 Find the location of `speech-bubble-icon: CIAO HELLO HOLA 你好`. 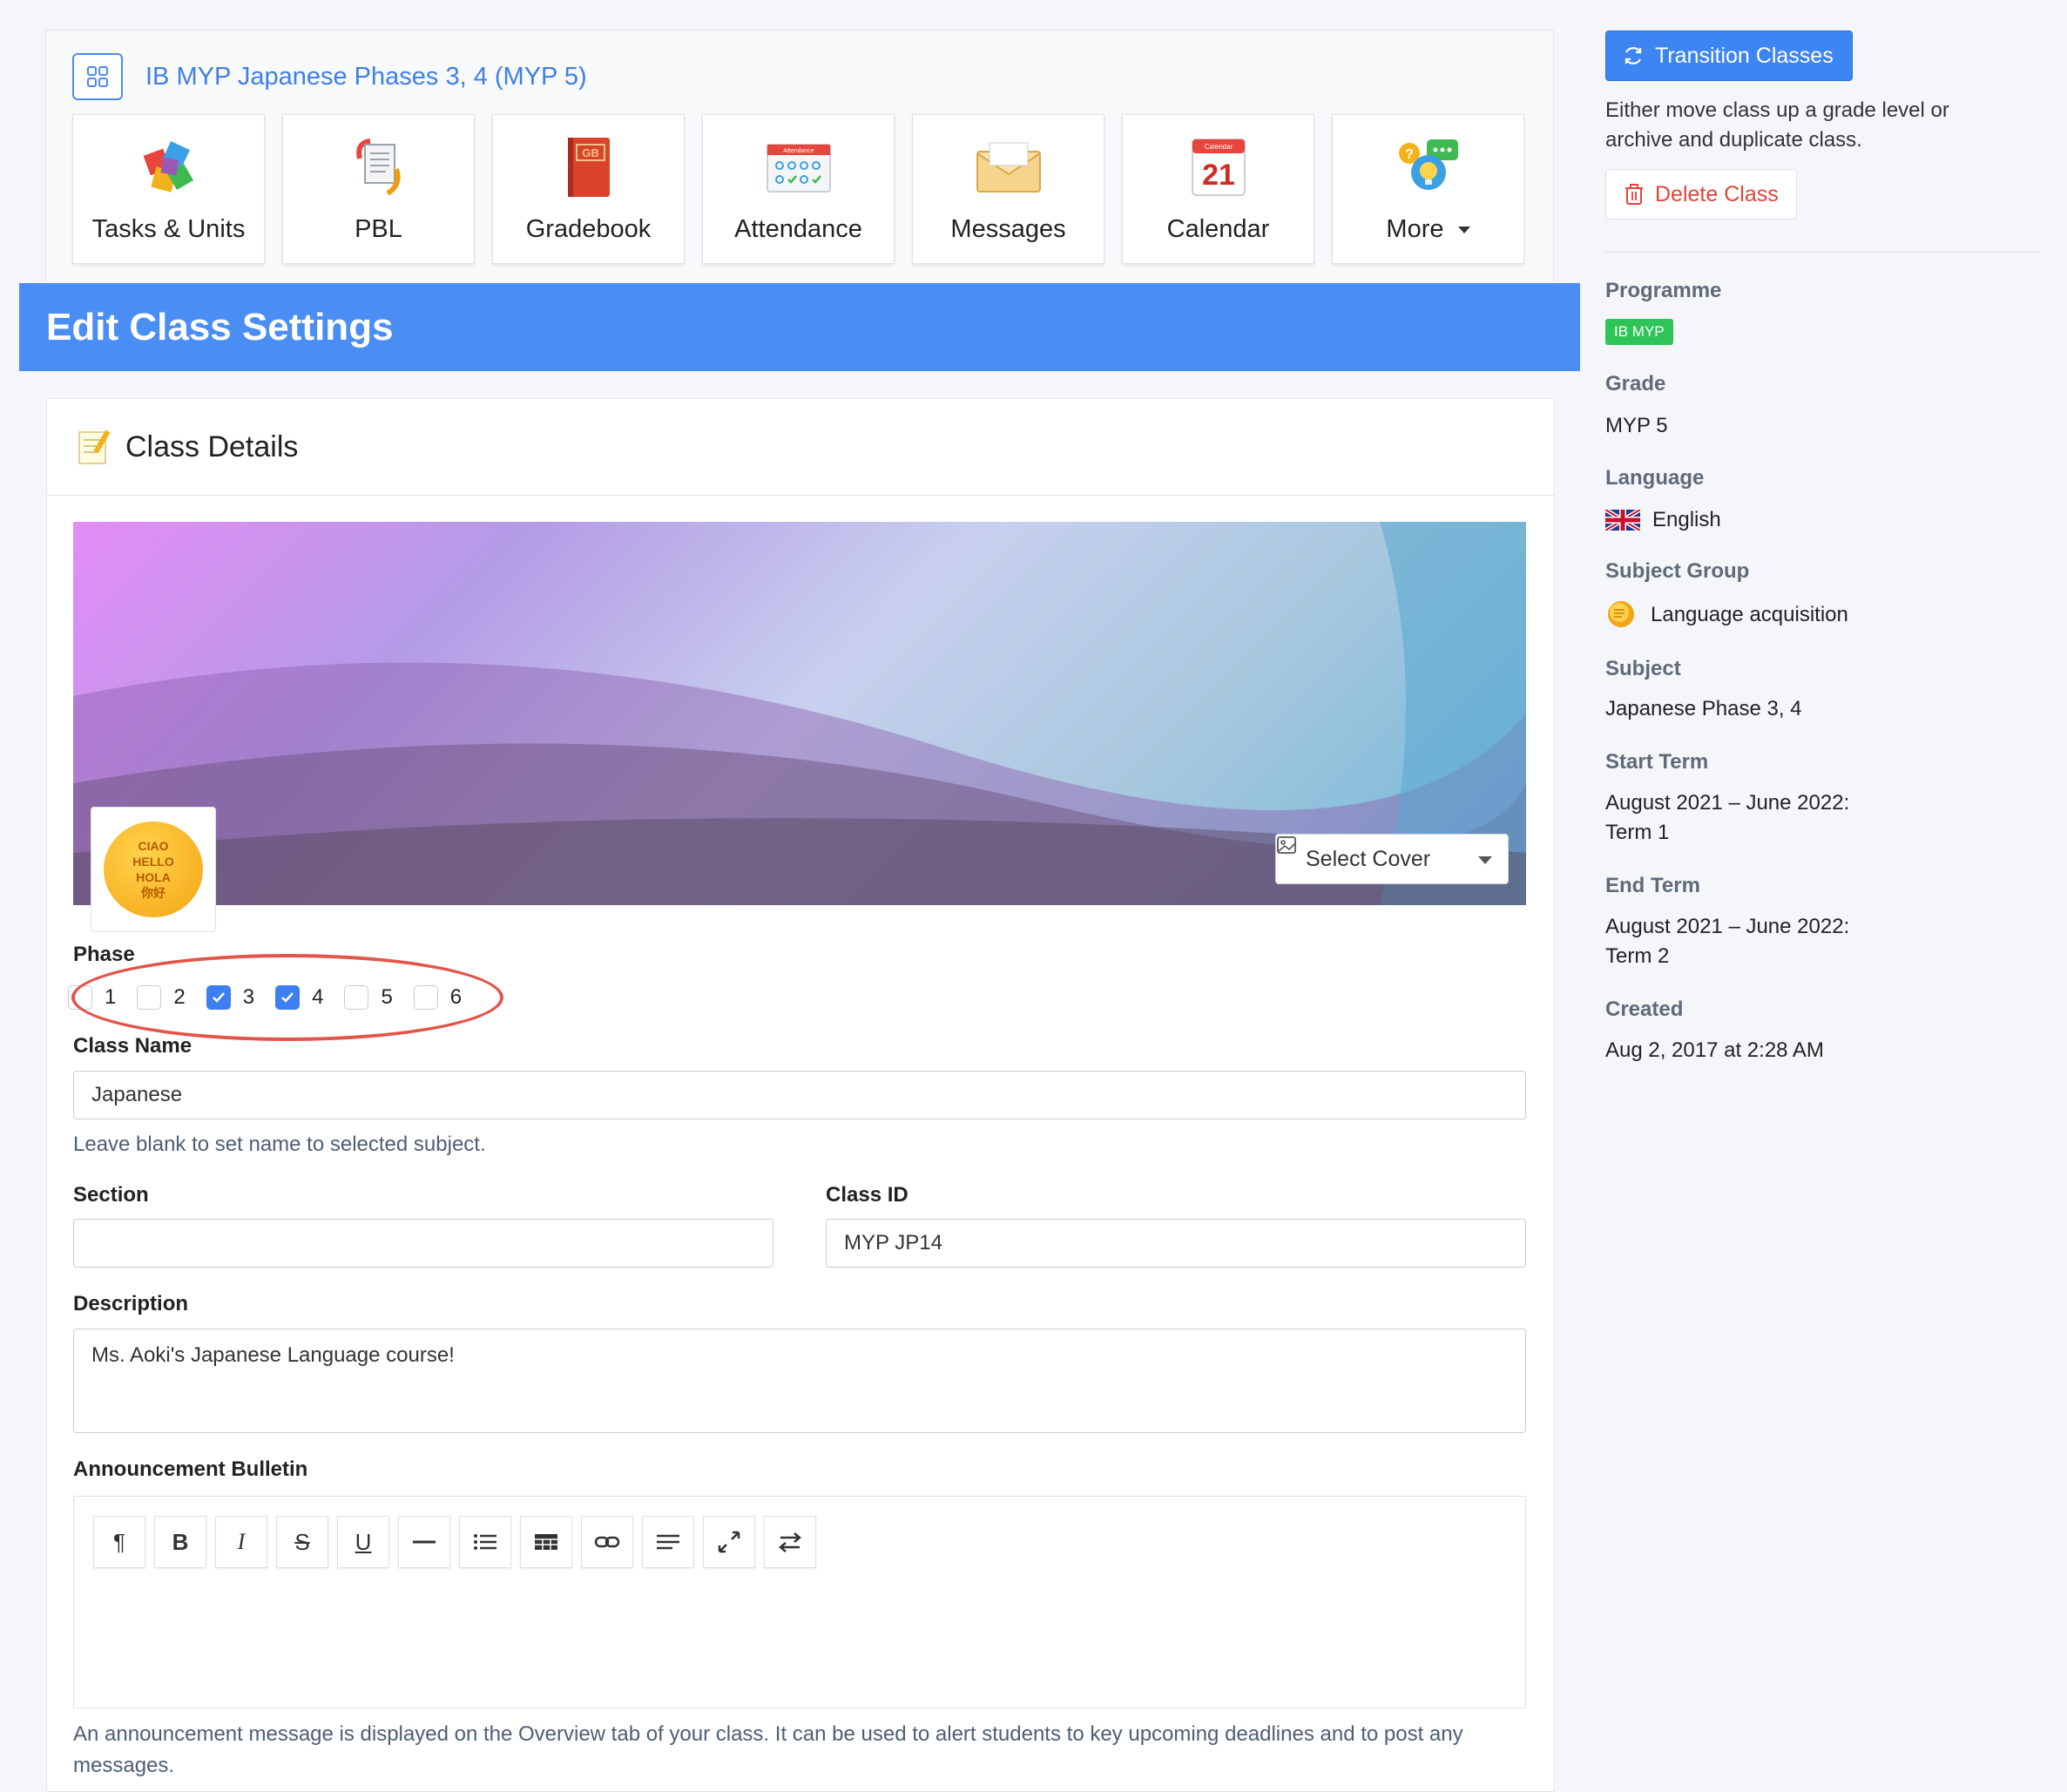

speech-bubble-icon: CIAO HELLO HOLA 你好 is located at coordinates (153, 869).